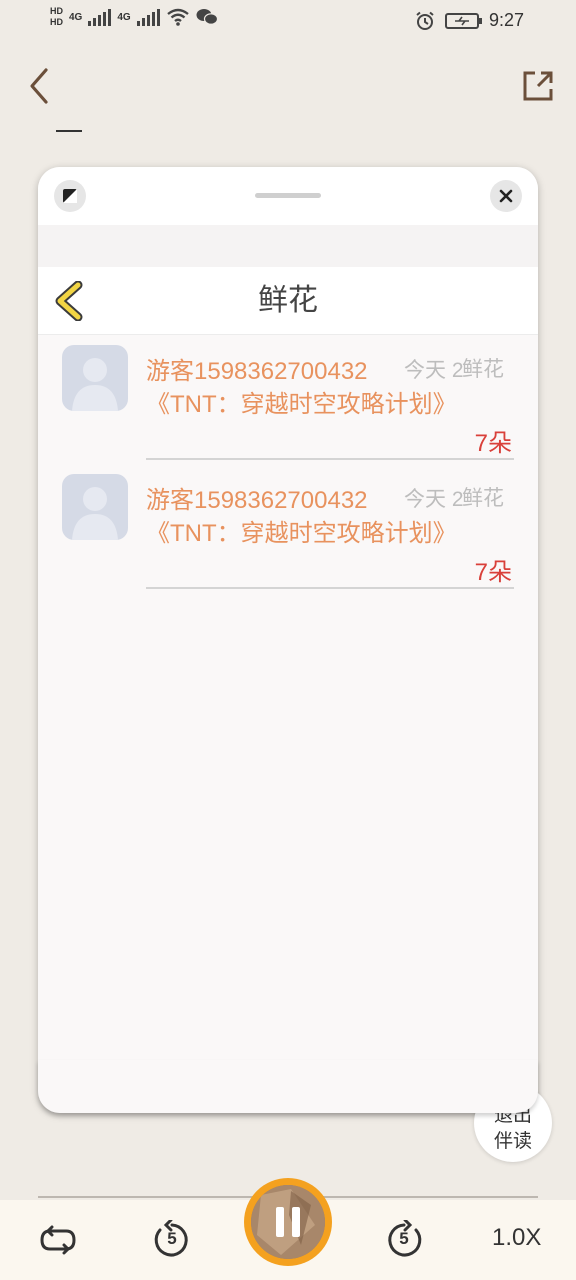  I want to click on loop-button, so click(58, 1240).